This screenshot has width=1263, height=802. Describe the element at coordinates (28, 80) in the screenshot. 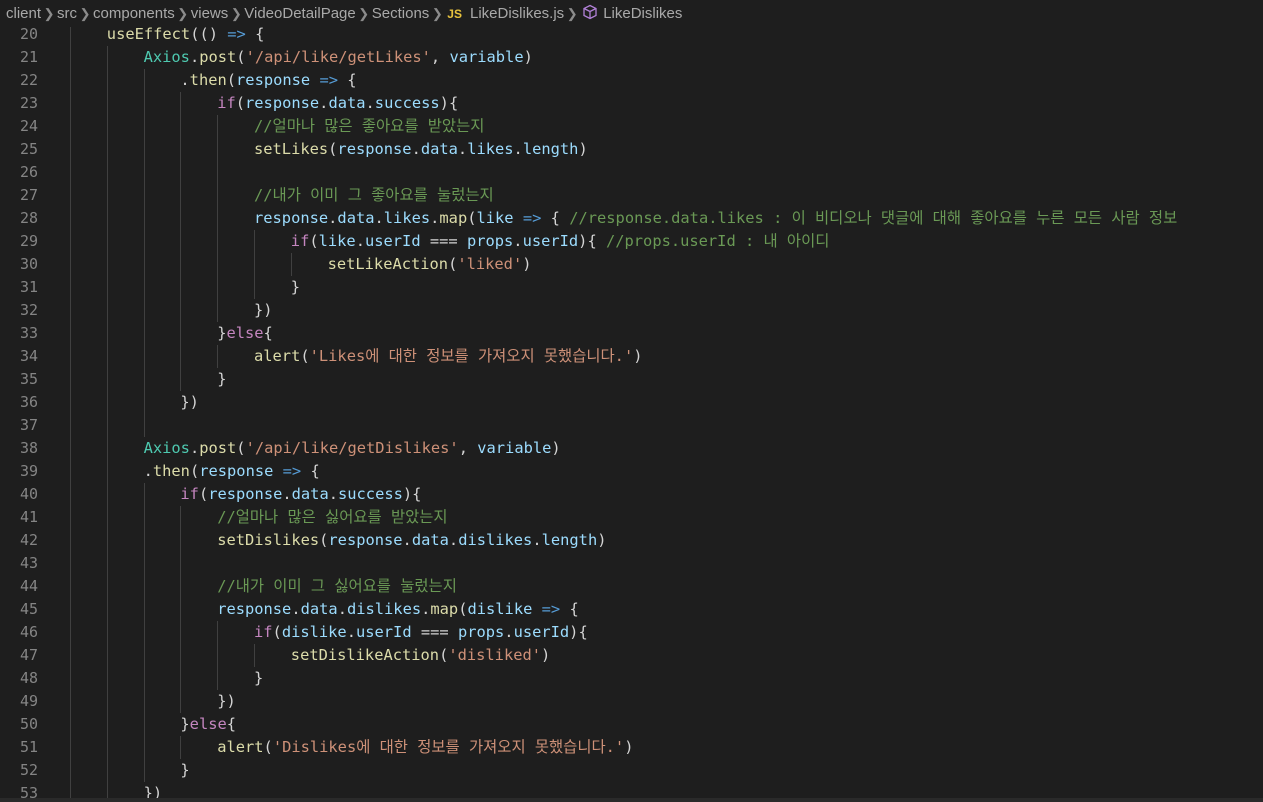

I see `line-number: 22` at that location.